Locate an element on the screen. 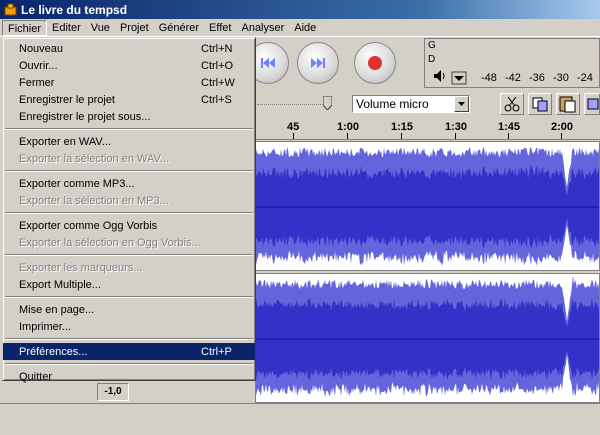 Image resolution: width=600 pixels, height=435 pixels. title-bar: Le livre du tempsd is located at coordinates (300, 9).